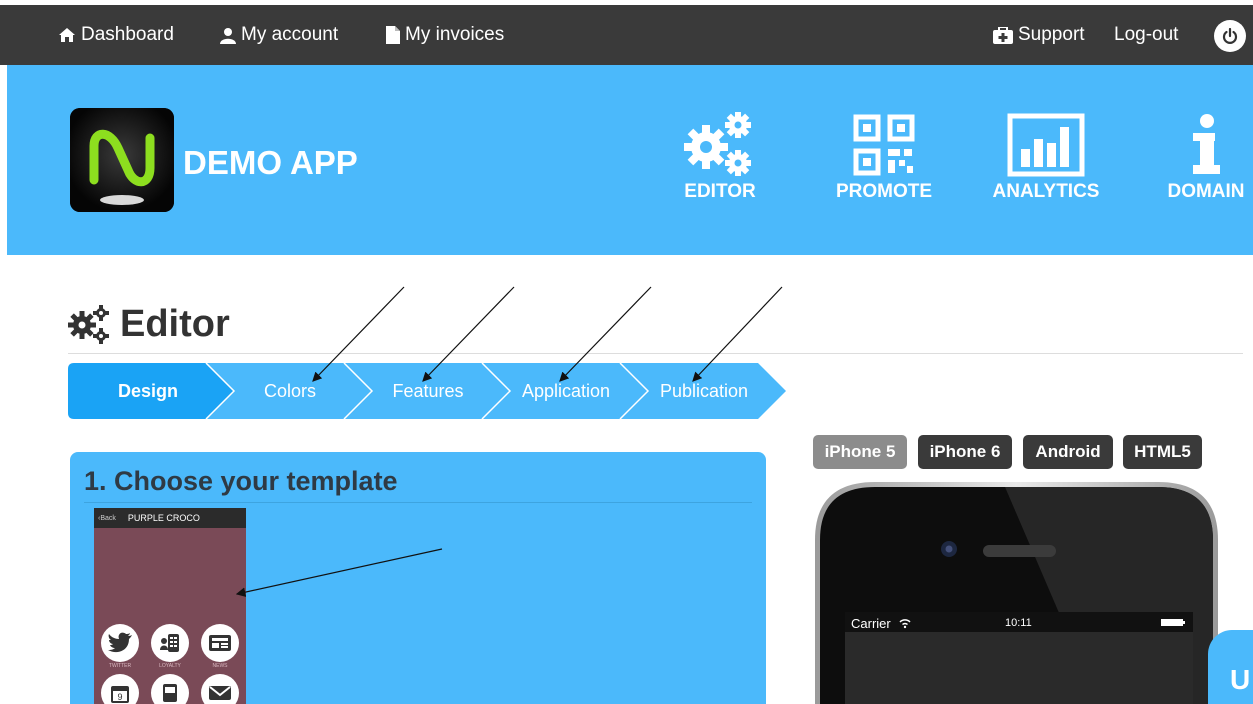 Image resolution: width=1253 pixels, height=704 pixels. Describe the element at coordinates (290, 34) in the screenshot. I see `nav-my-account-label: My account` at that location.